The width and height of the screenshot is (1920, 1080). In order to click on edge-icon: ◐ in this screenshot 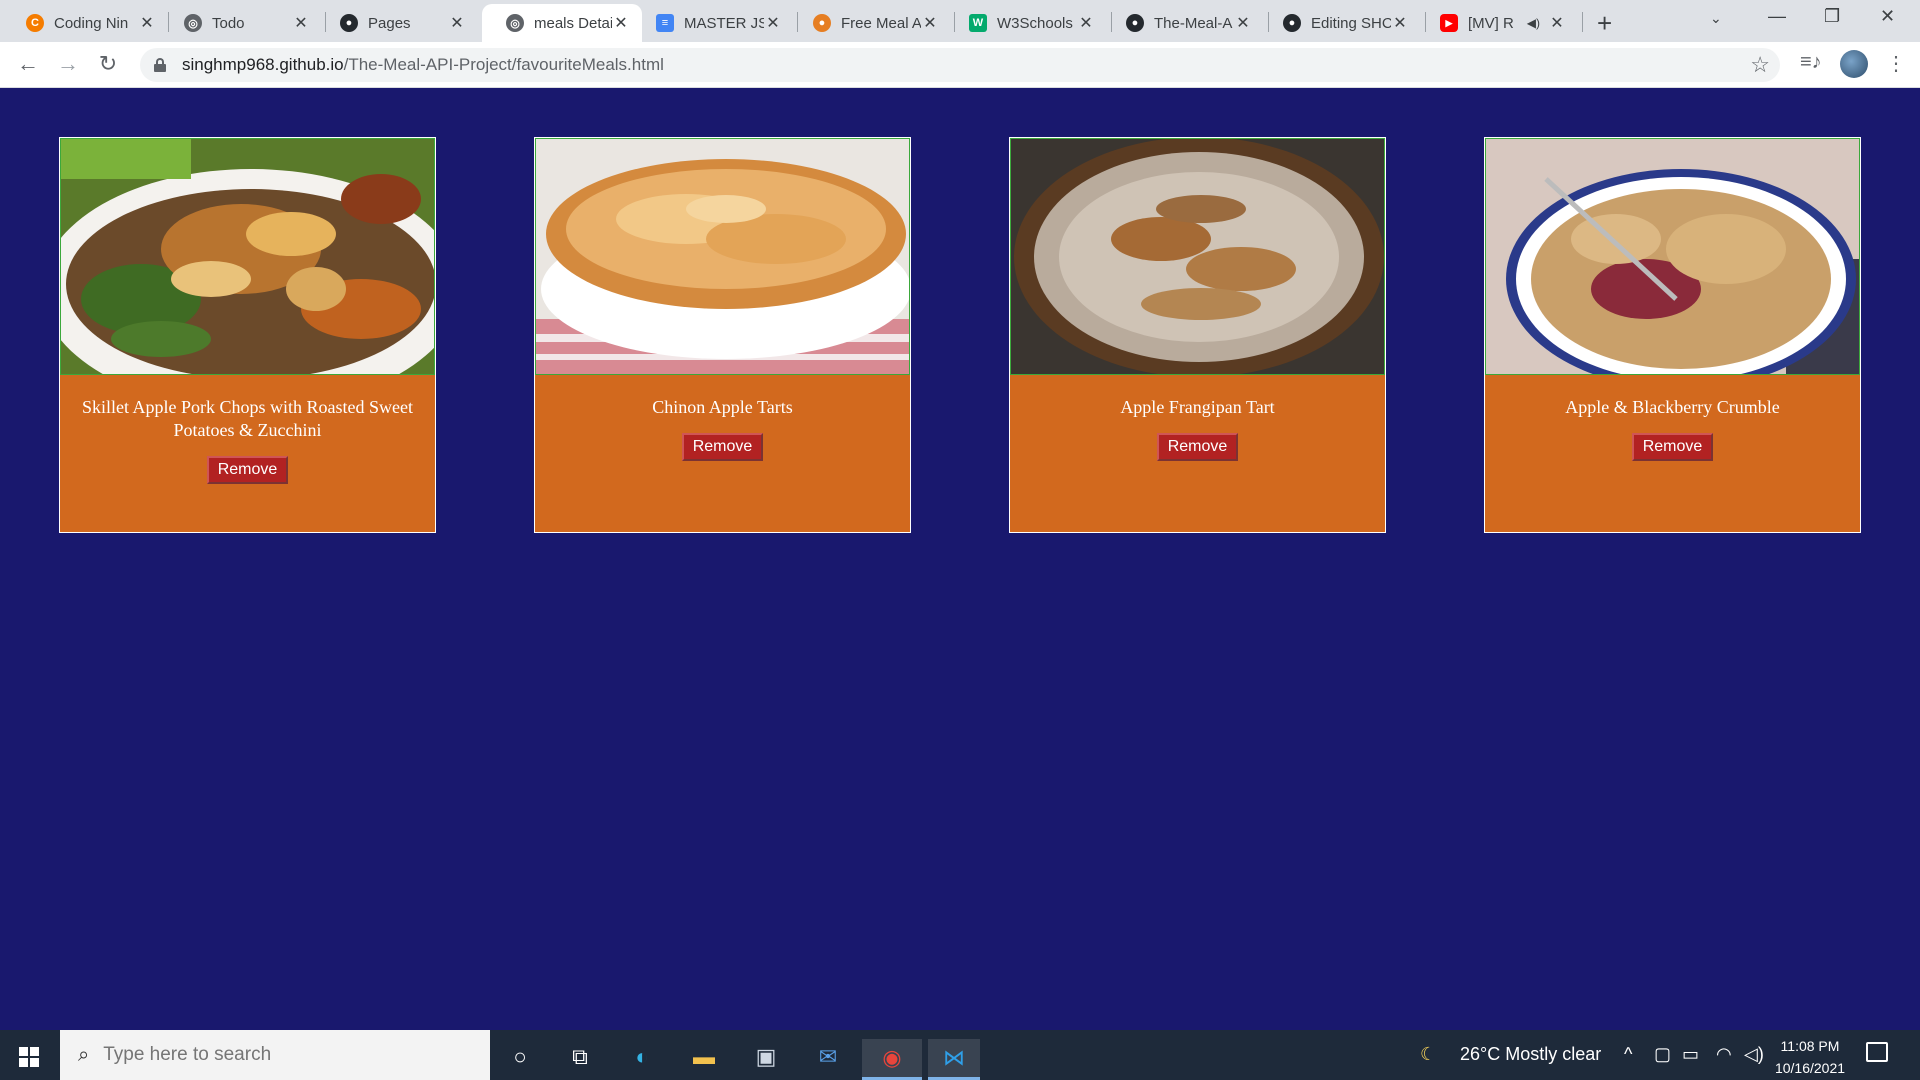, I will do `click(642, 1057)`.